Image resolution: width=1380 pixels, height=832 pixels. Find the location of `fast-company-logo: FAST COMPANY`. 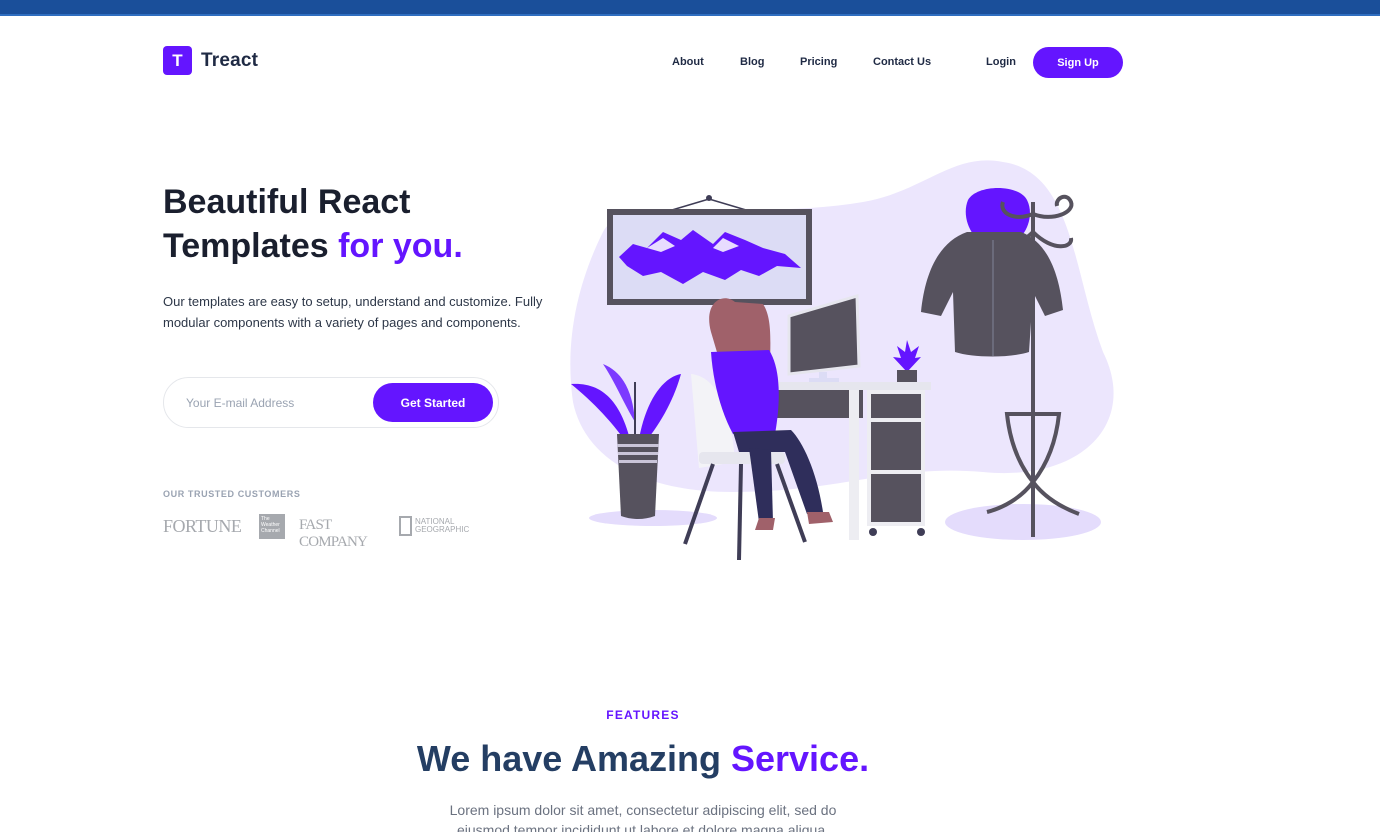

fast-company-logo: FAST COMPANY is located at coordinates (333, 533).